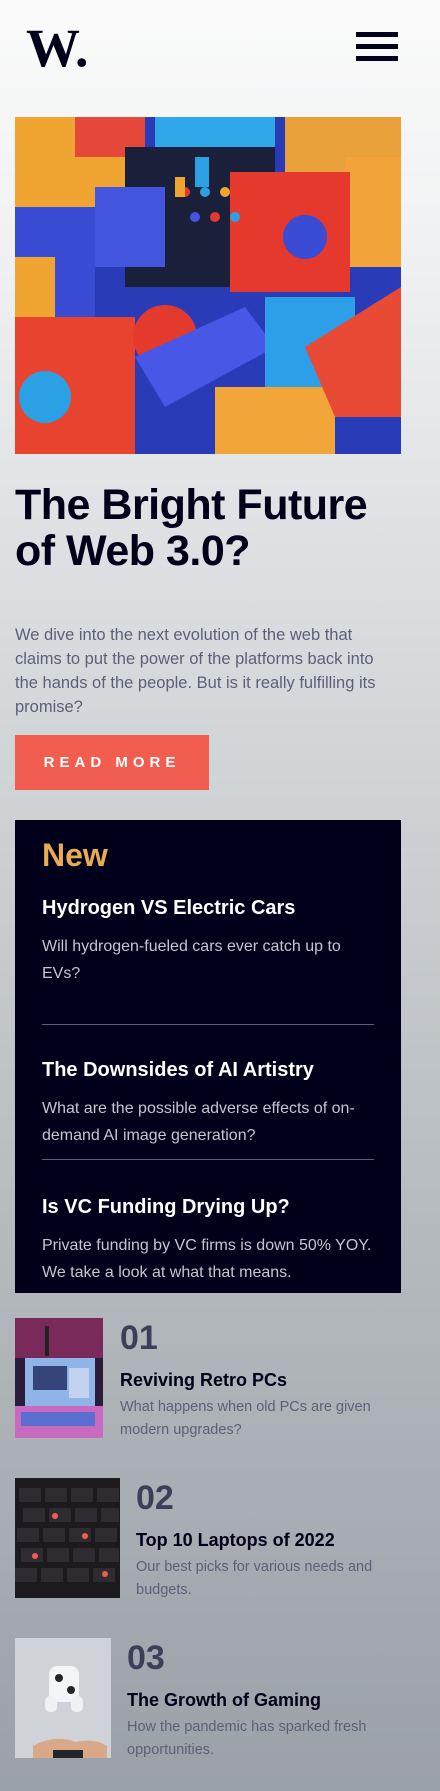 The image size is (440, 1791). I want to click on laptop-keyboard-thumbnail, so click(67, 1538).